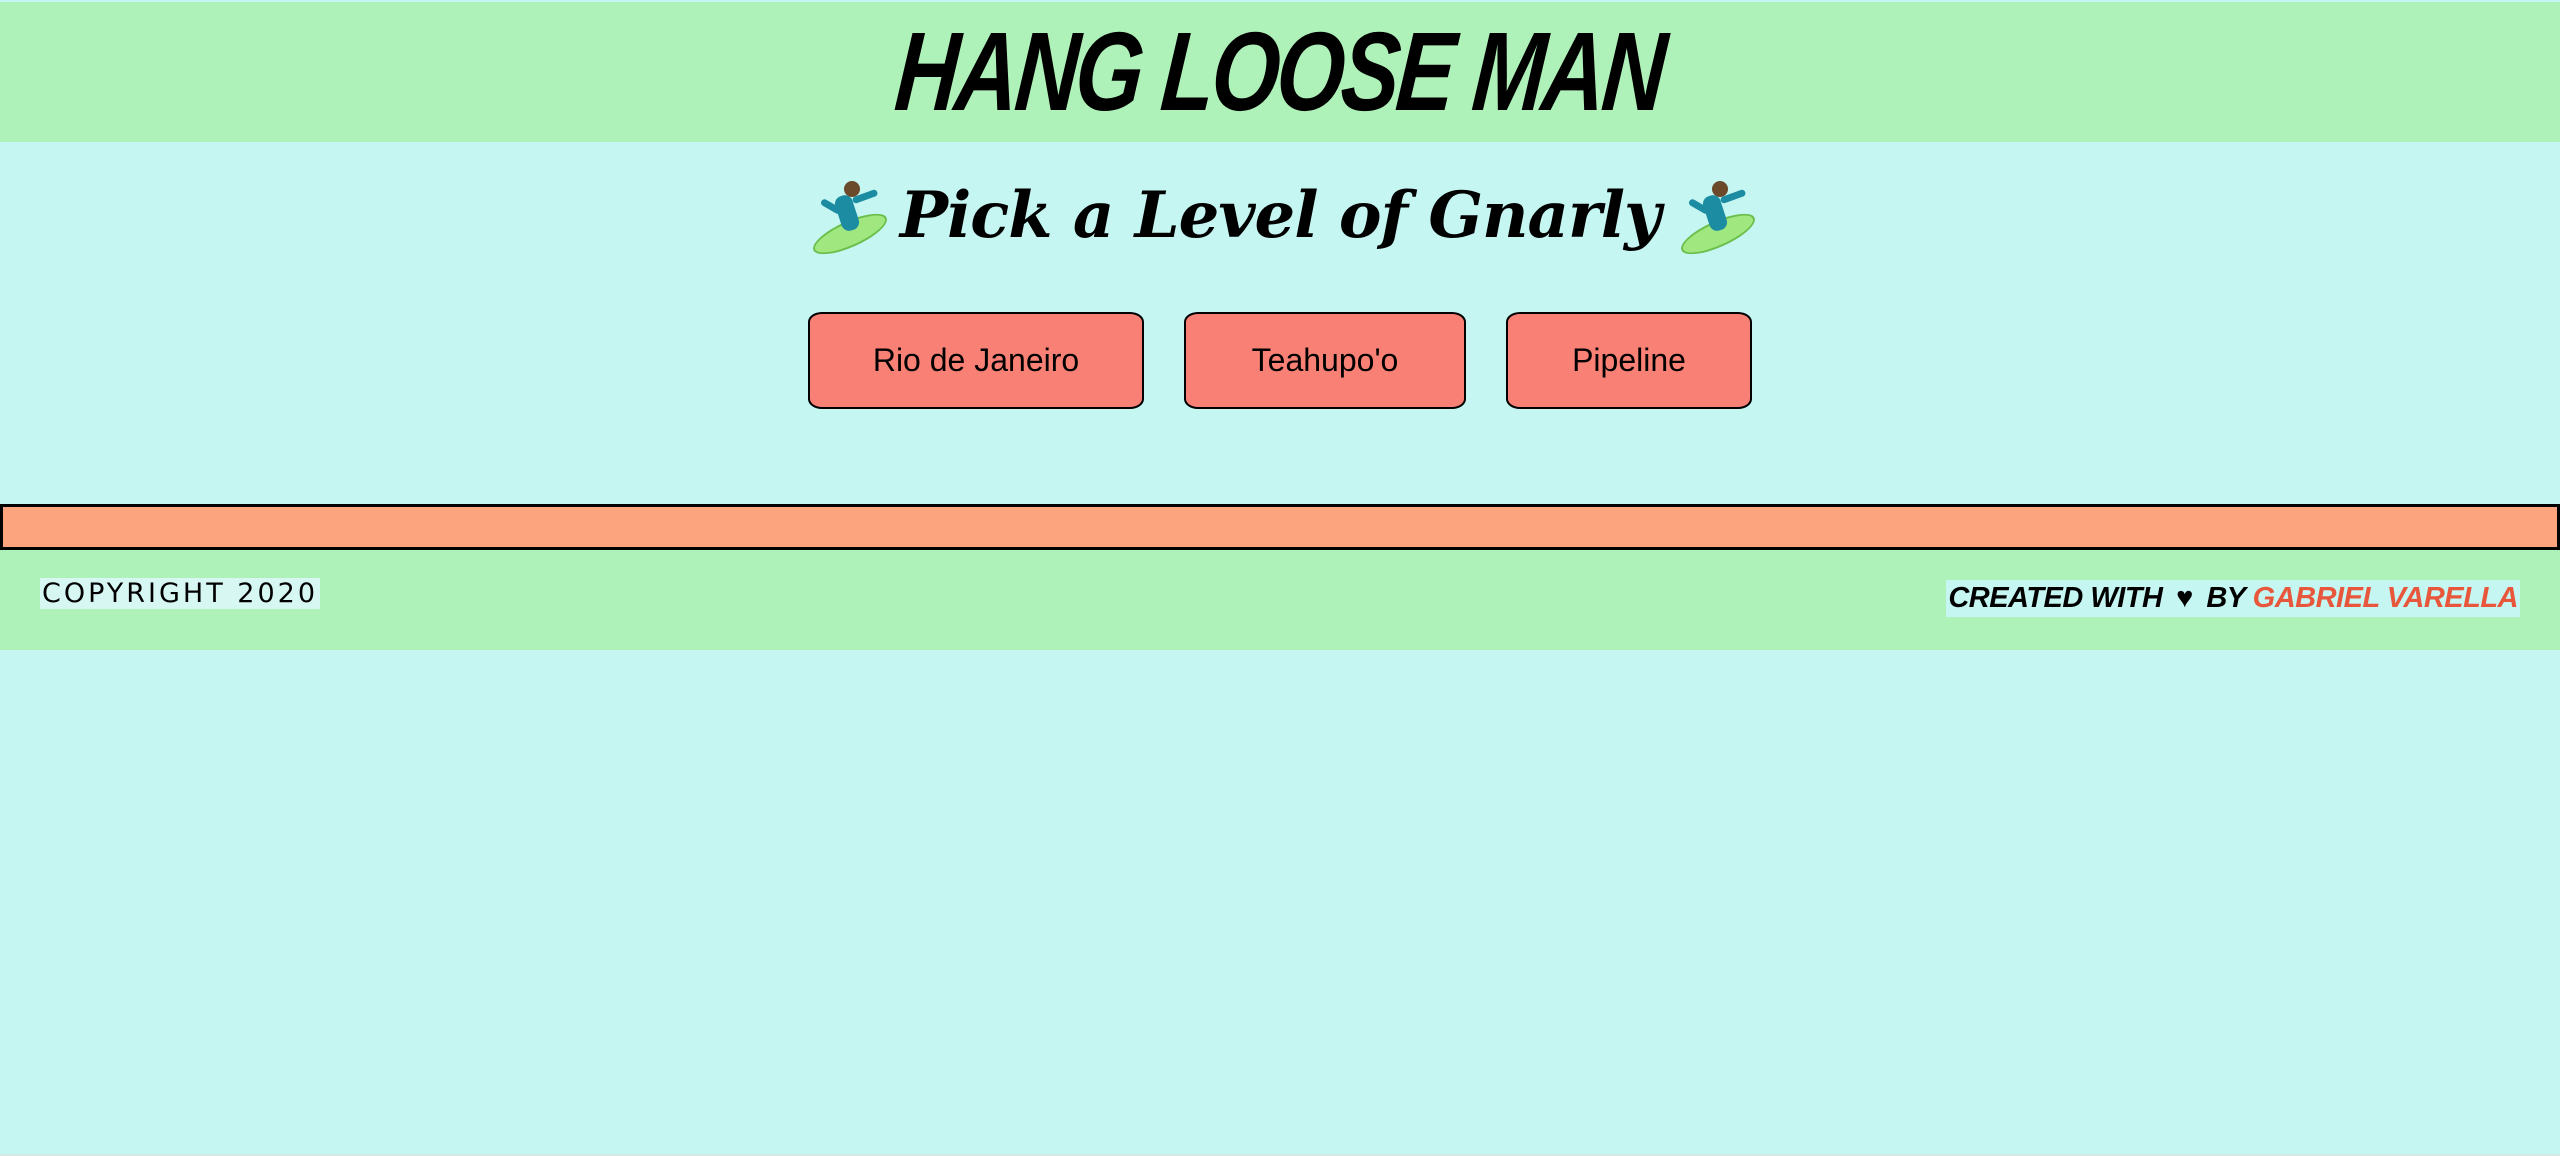 This screenshot has height=1156, width=2560. I want to click on credit-text: CREATED WITH ♥ BY GABRIEL VARELLA, so click(2233, 598).